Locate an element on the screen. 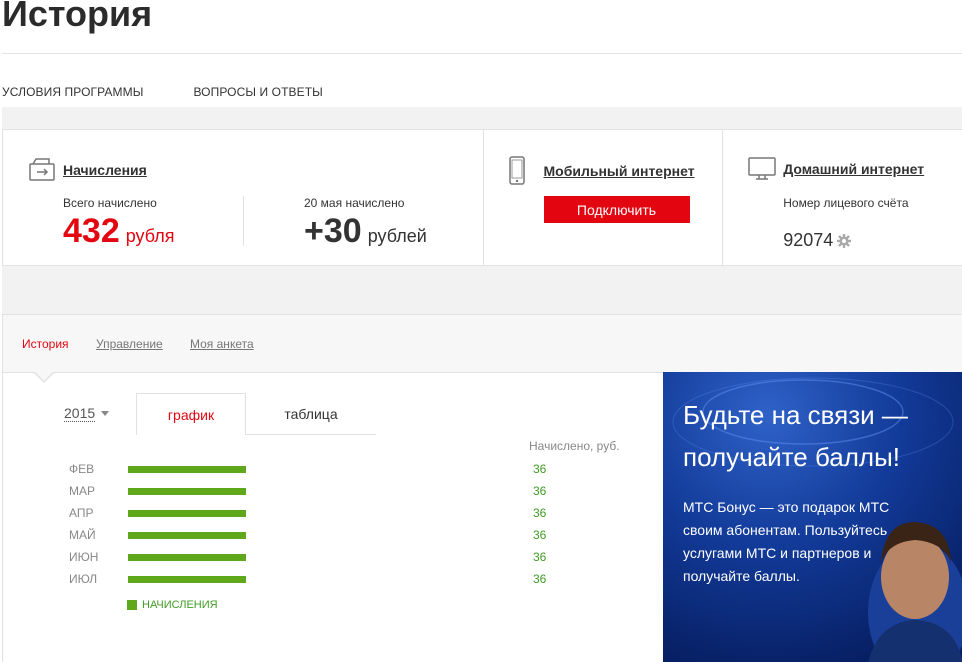 The image size is (962, 662). nav-faq: ВОПРОСЫ И ОТВЕТЫ is located at coordinates (257, 92).